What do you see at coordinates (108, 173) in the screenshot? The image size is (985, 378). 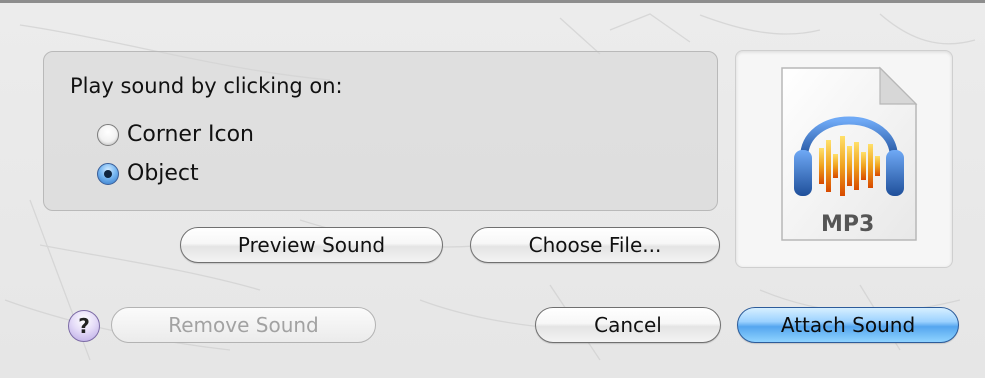 I see `radio-selected-icon` at bounding box center [108, 173].